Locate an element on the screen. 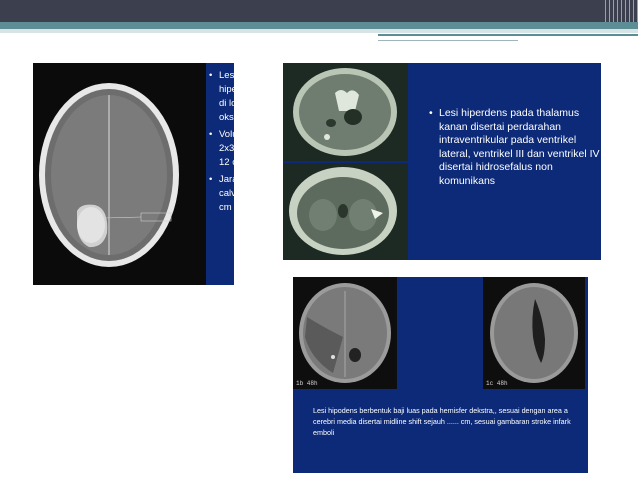  top-bar-stripes is located at coordinates (620, 11).